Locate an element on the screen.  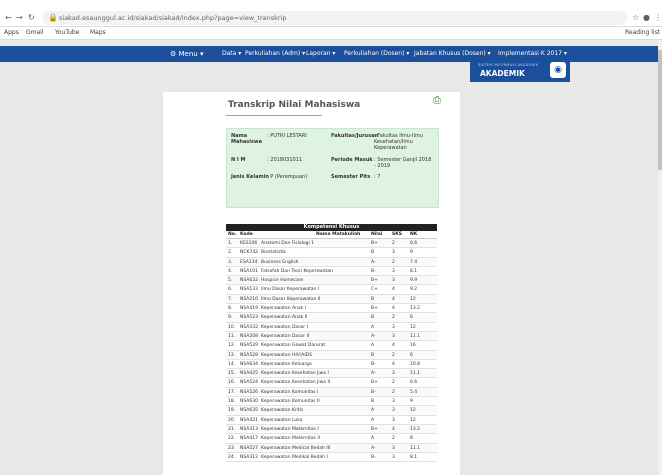
star-icon: ☆ is located at coordinates (635, 18).